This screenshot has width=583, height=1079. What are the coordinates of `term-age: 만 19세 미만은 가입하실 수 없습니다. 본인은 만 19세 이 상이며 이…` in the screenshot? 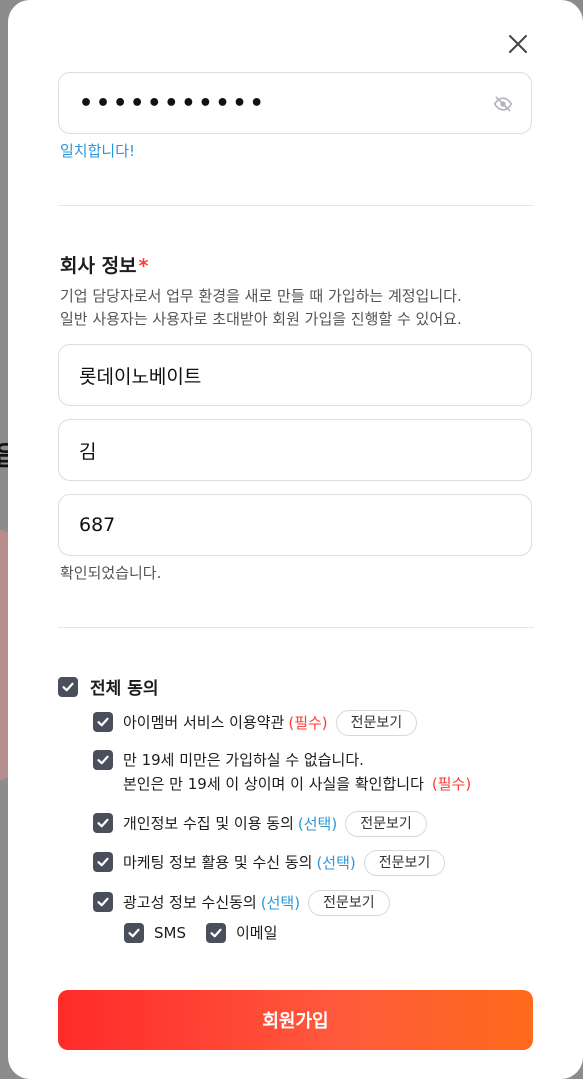 It's located at (282, 772).